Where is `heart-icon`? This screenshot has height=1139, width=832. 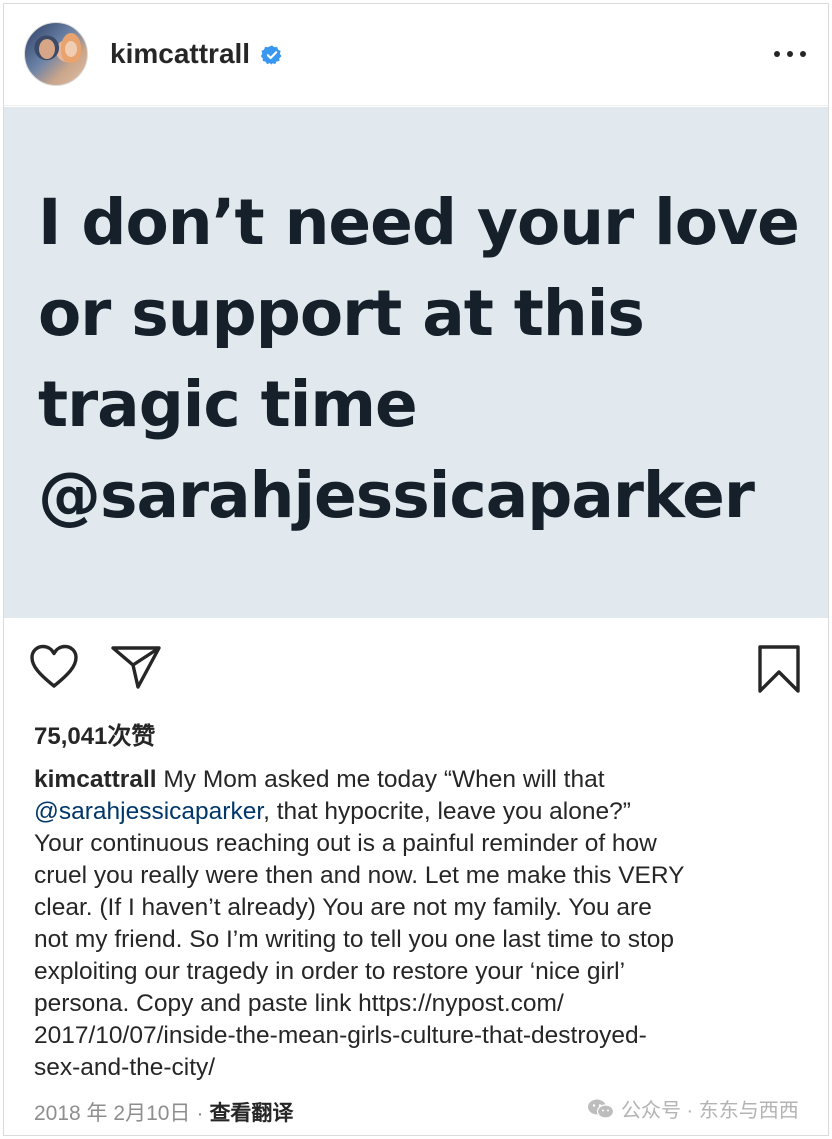
heart-icon is located at coordinates (54, 667).